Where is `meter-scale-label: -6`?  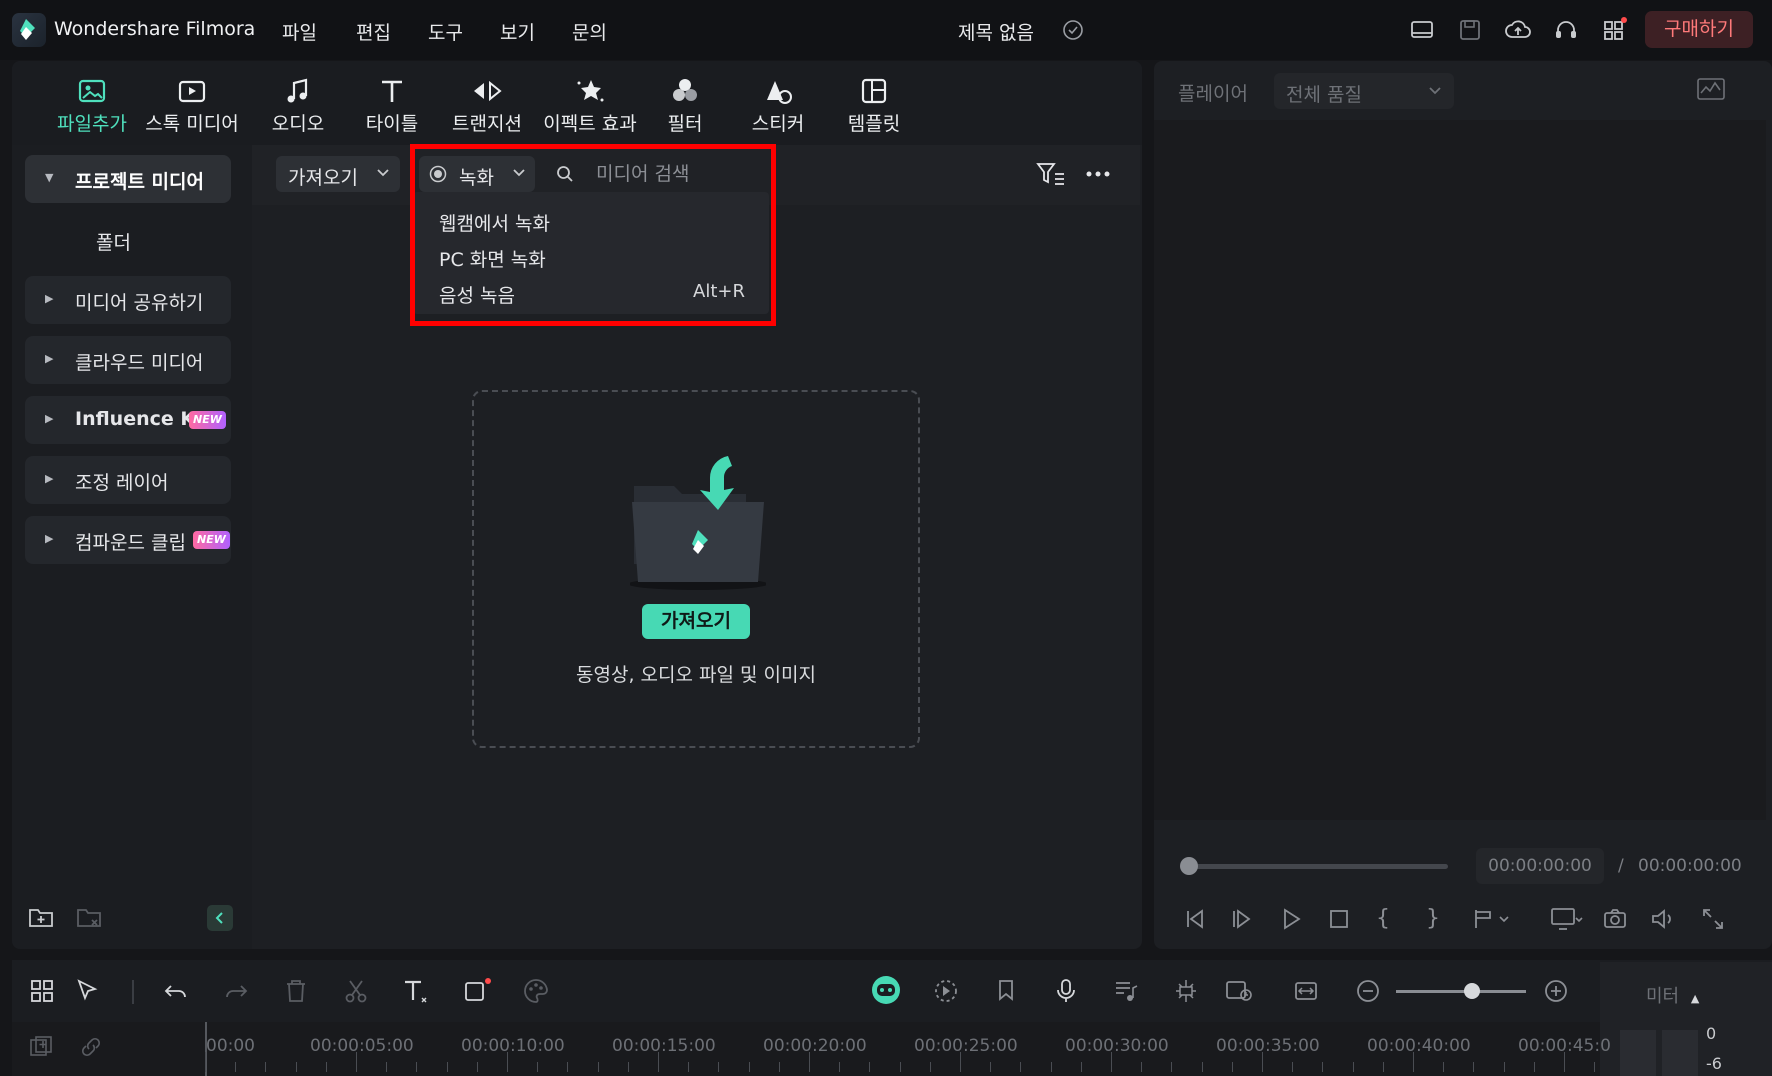
meter-scale-label: -6 is located at coordinates (1714, 1063).